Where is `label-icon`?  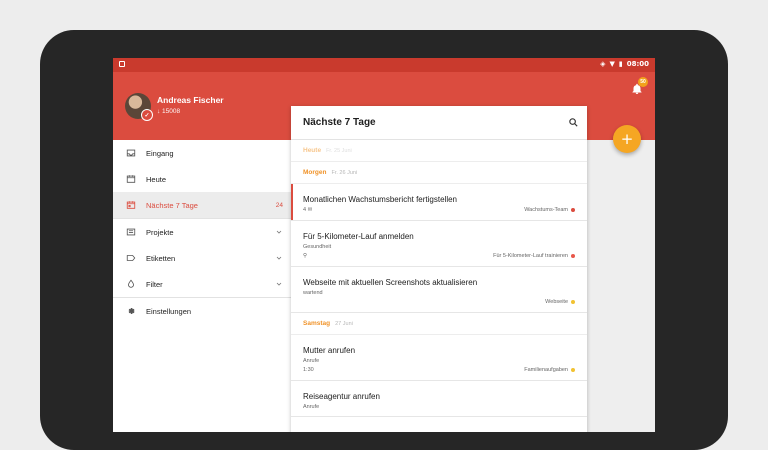
label-icon is located at coordinates (131, 258).